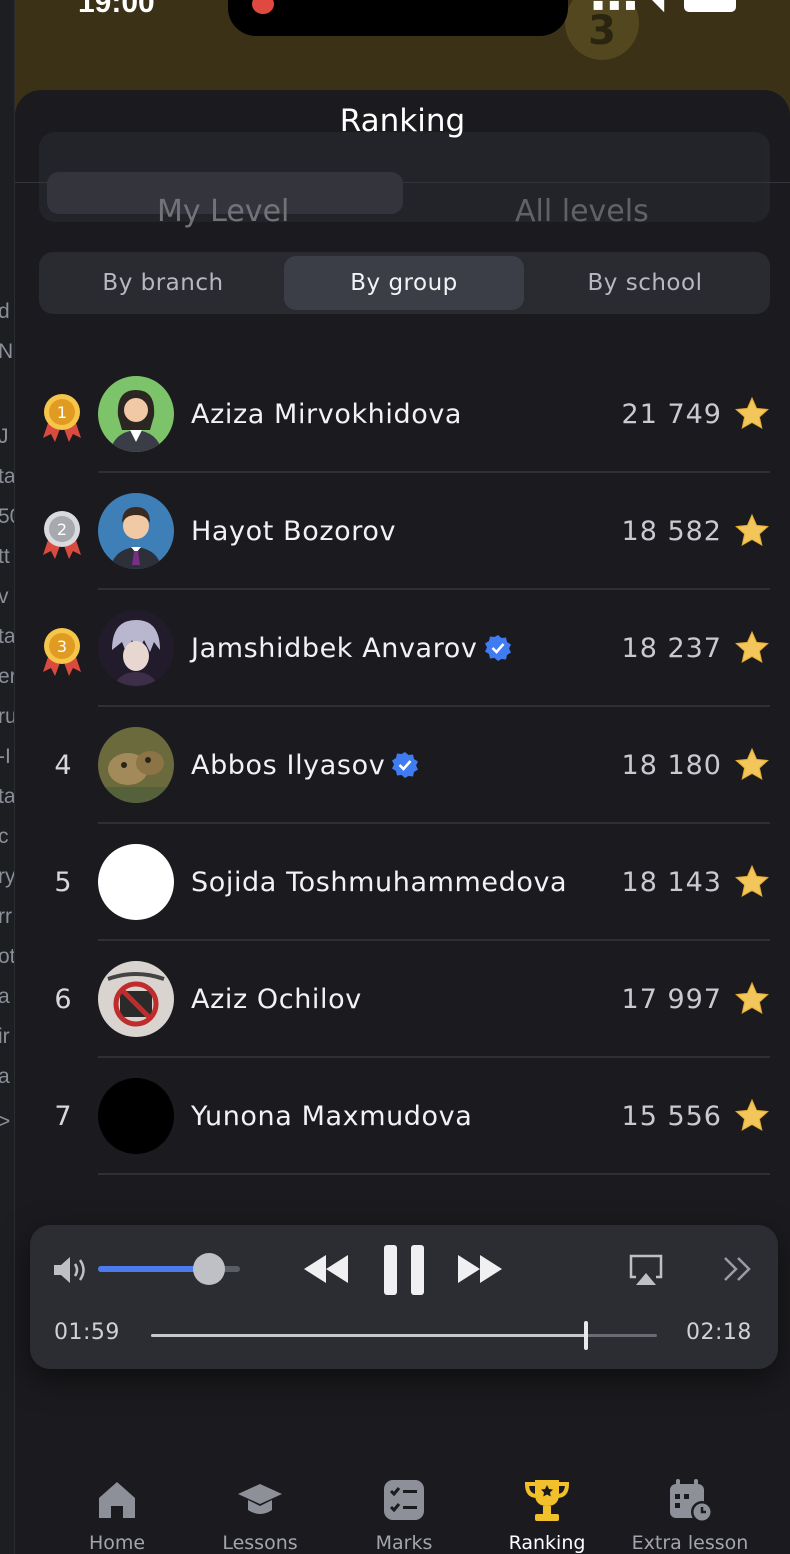  I want to click on tab-label: Home, so click(117, 1543).